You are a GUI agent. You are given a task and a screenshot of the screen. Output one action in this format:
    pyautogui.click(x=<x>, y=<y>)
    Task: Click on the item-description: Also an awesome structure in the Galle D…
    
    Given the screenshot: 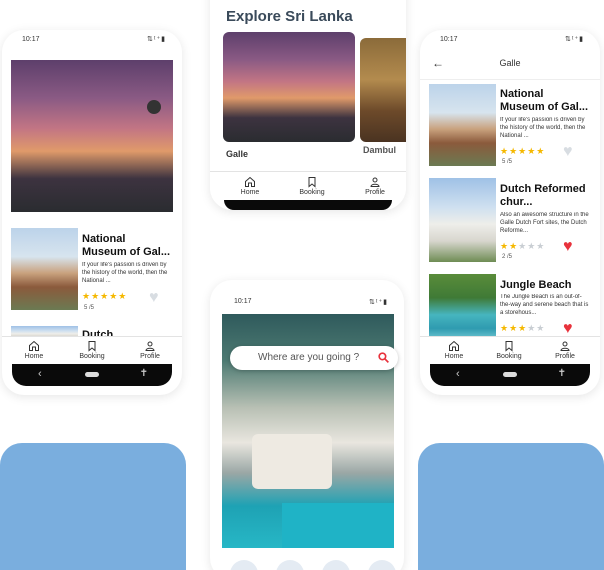 What is the action you would take?
    pyautogui.click(x=544, y=223)
    